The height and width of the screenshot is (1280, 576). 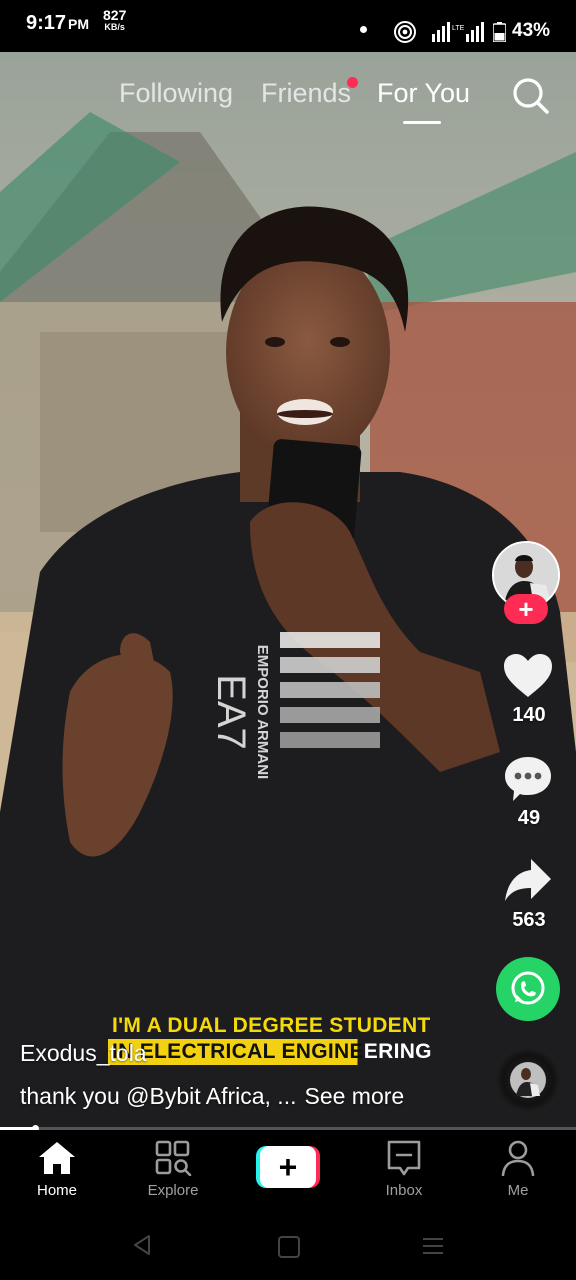 I want to click on signal-icon: LTE, so click(x=458, y=32).